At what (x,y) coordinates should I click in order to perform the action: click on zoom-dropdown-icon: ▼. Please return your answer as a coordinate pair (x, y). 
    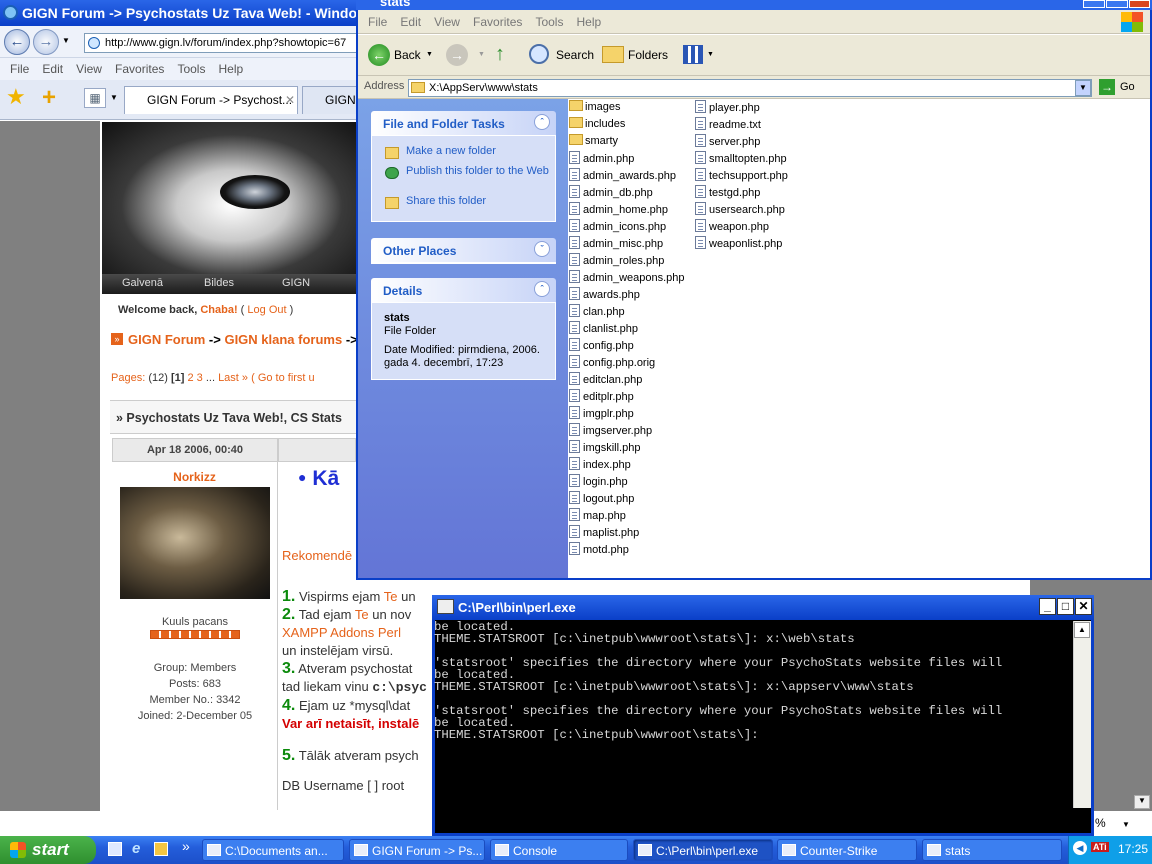
    Looking at the image, I should click on (1126, 824).